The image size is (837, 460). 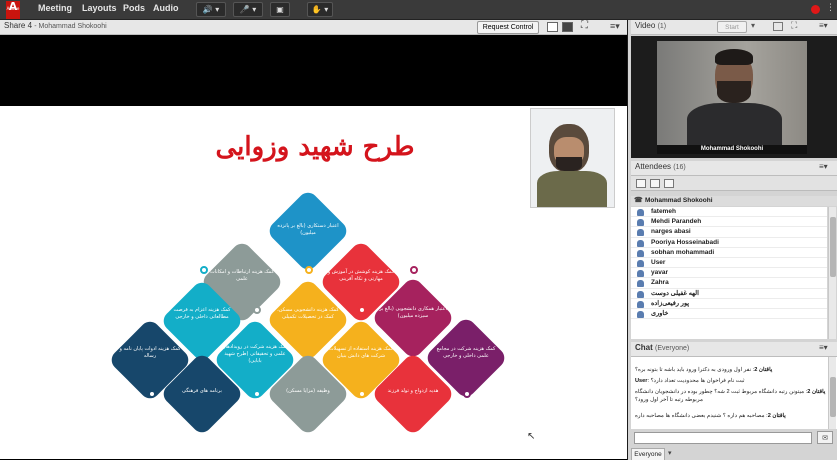 I want to click on slide-title: طرح شهید وزوایی, so click(x=315, y=147).